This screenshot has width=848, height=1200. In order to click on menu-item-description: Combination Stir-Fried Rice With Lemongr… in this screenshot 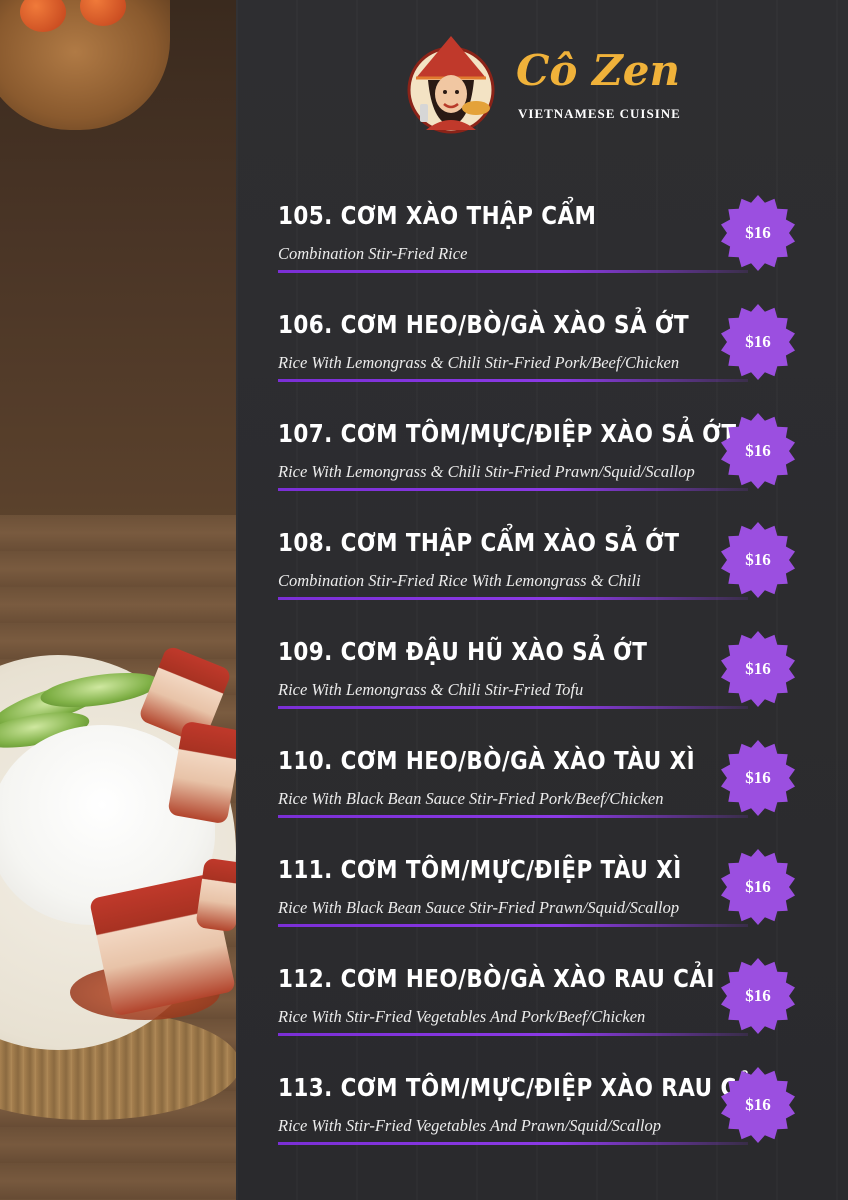, I will do `click(459, 580)`.